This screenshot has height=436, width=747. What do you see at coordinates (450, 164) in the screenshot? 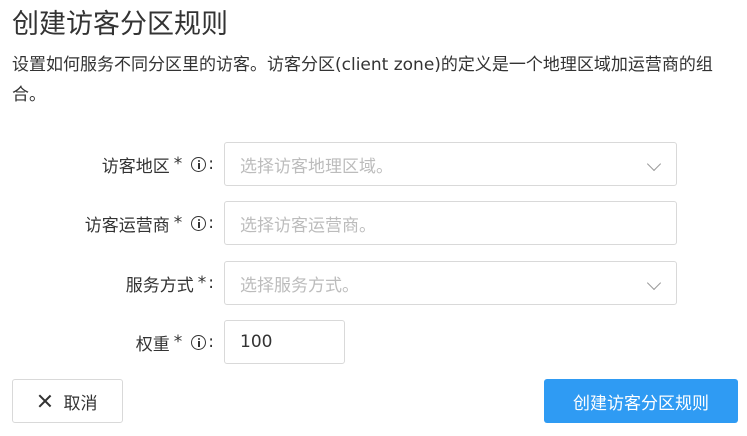
I see `region-select: 选择访客地理区域。` at bounding box center [450, 164].